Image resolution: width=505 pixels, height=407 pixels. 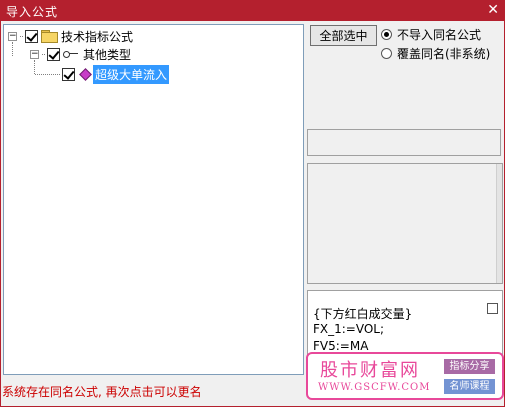 I want to click on watermark-tag-share: 指标分享, so click(x=469, y=366).